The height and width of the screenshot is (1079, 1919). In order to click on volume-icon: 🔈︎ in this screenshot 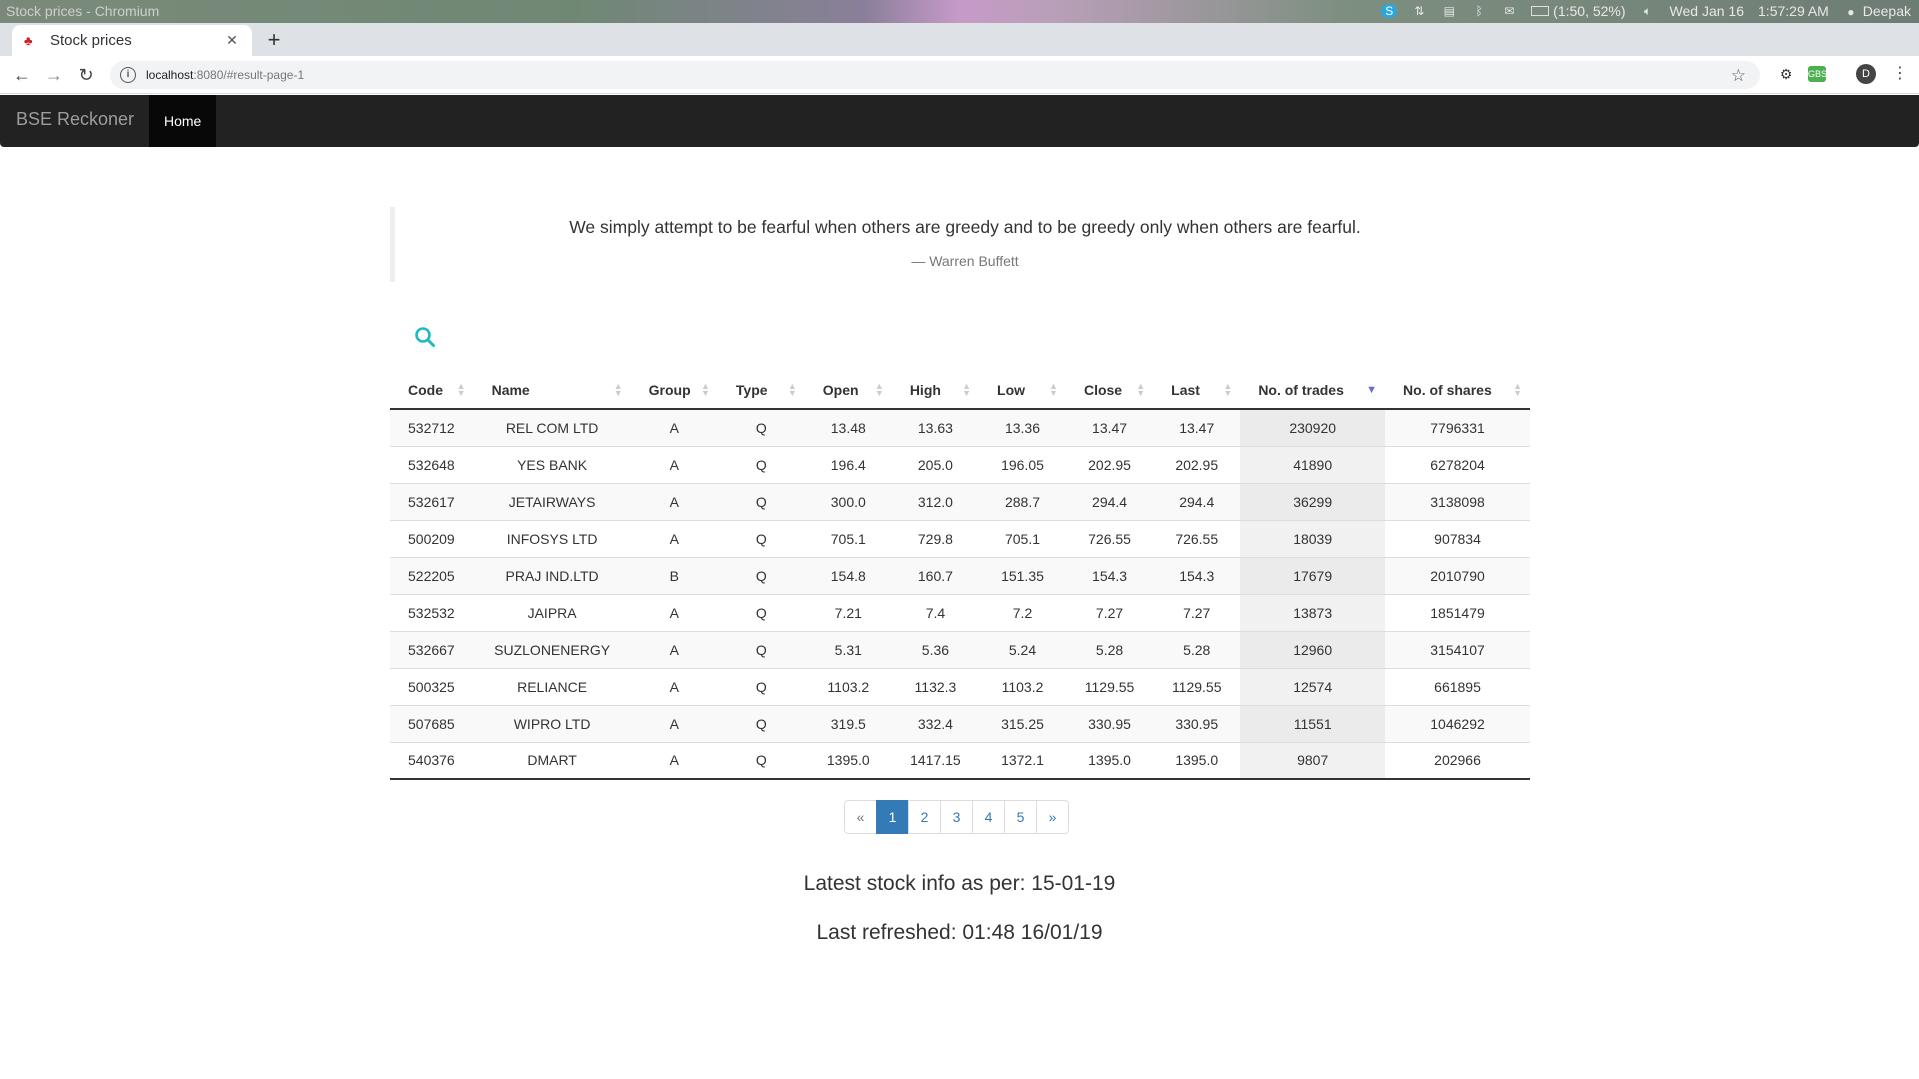, I will do `click(1648, 11)`.